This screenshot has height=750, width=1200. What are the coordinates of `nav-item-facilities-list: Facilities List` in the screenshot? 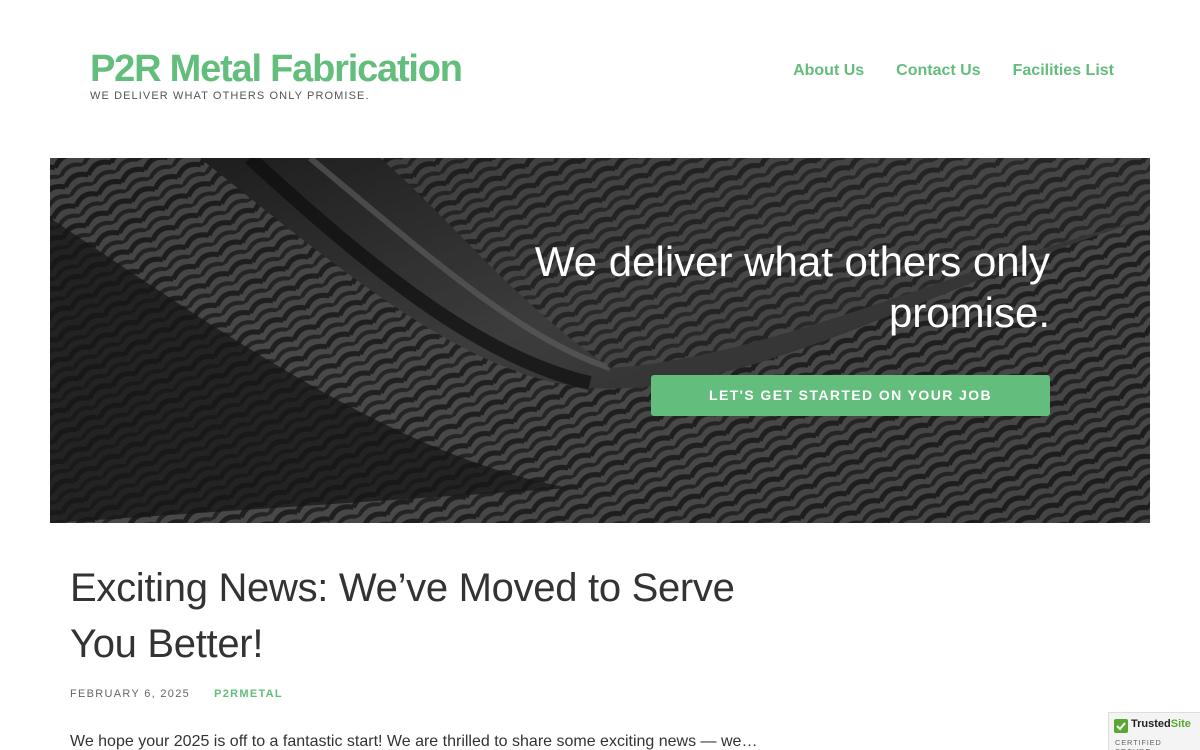 It's located at (1063, 71).